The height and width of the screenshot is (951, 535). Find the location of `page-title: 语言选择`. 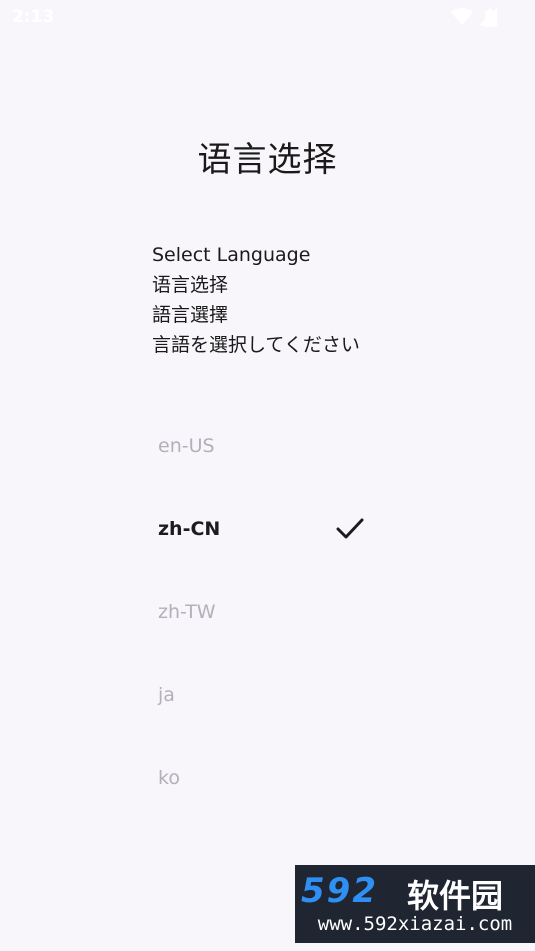

page-title: 语言选择 is located at coordinates (267, 160).